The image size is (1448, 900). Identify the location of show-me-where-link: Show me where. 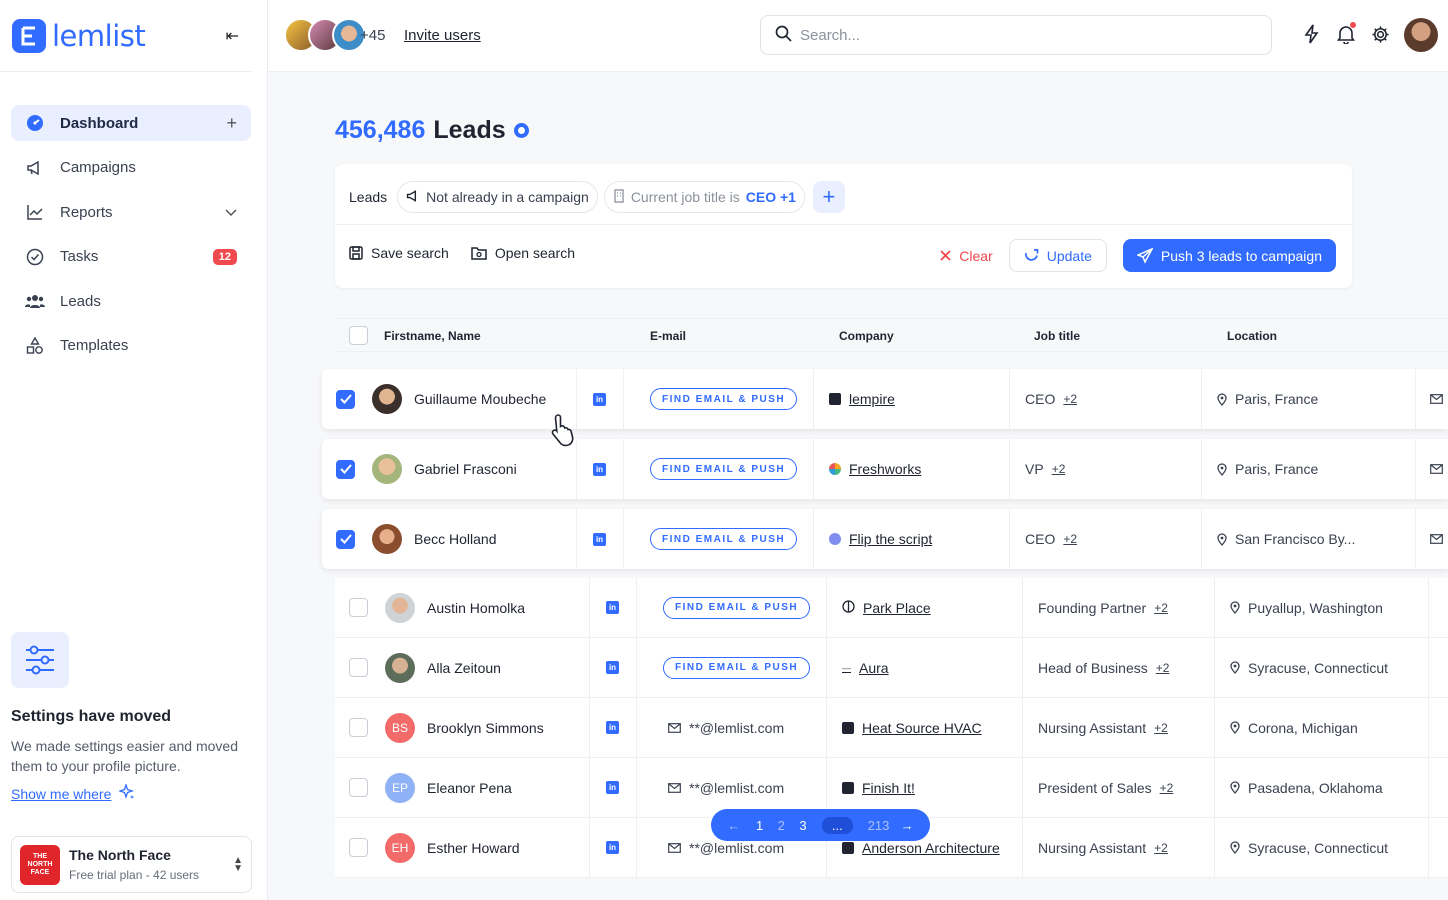
(133, 792).